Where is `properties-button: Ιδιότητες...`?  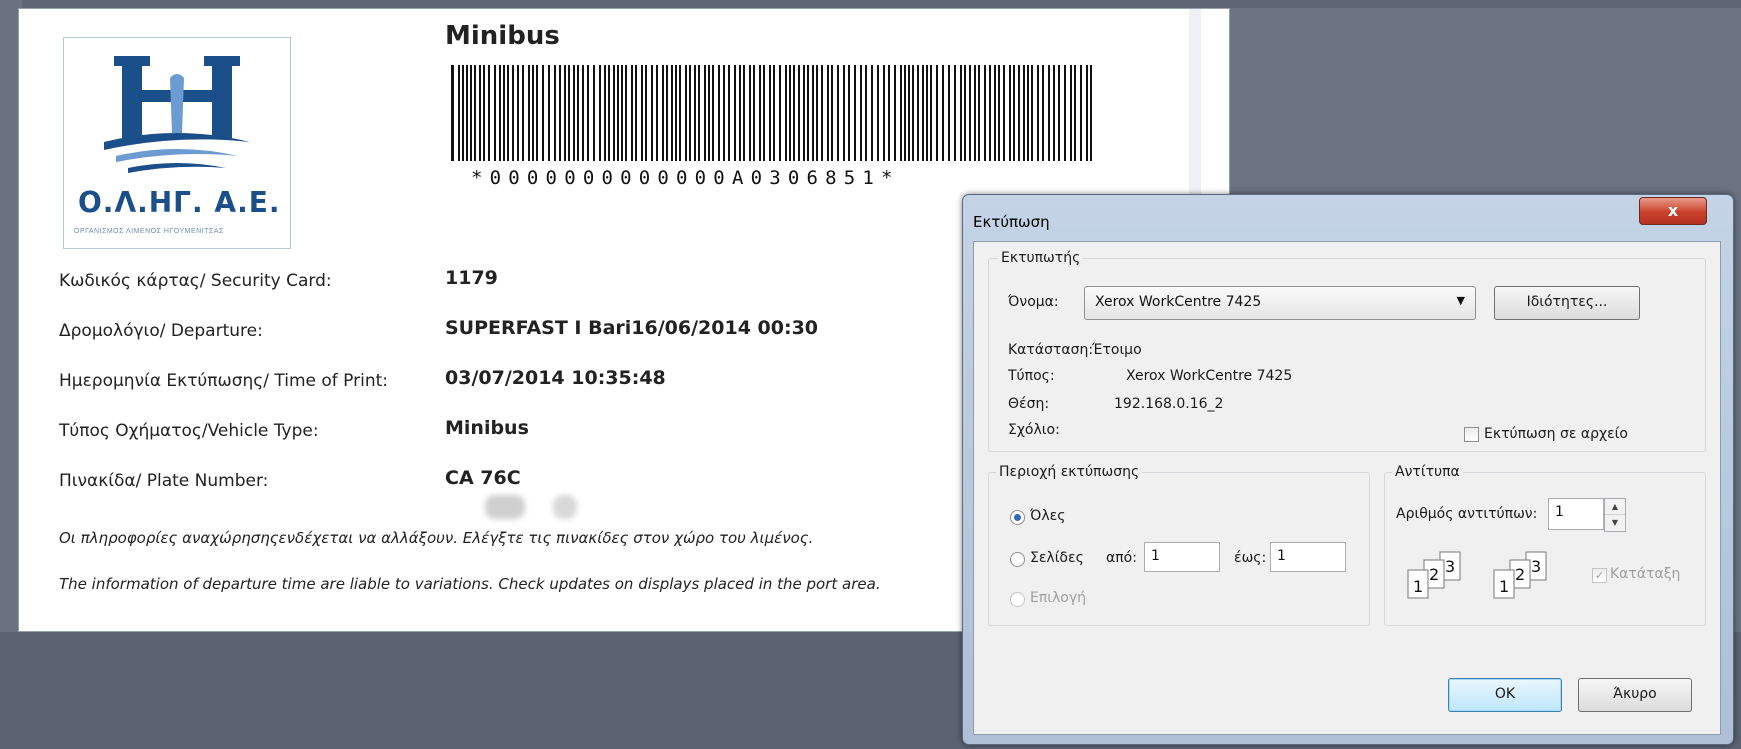 properties-button: Ιδιότητες... is located at coordinates (1567, 303).